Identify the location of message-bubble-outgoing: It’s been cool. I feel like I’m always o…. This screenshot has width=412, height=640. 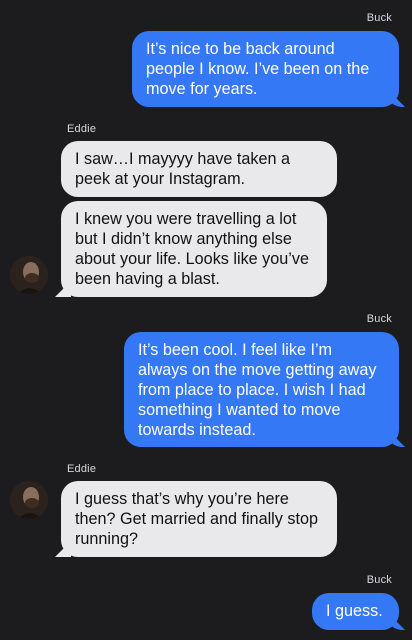
(261, 389).